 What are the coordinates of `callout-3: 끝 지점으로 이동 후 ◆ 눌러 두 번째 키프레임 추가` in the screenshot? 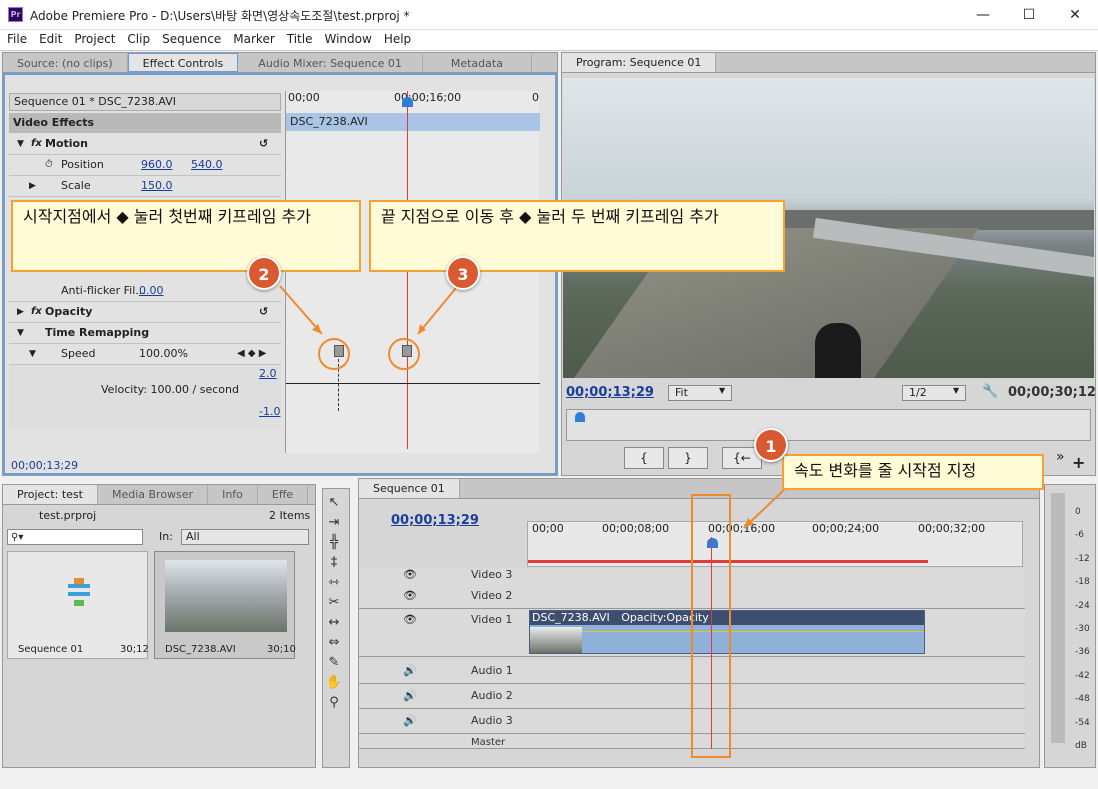 It's located at (577, 236).